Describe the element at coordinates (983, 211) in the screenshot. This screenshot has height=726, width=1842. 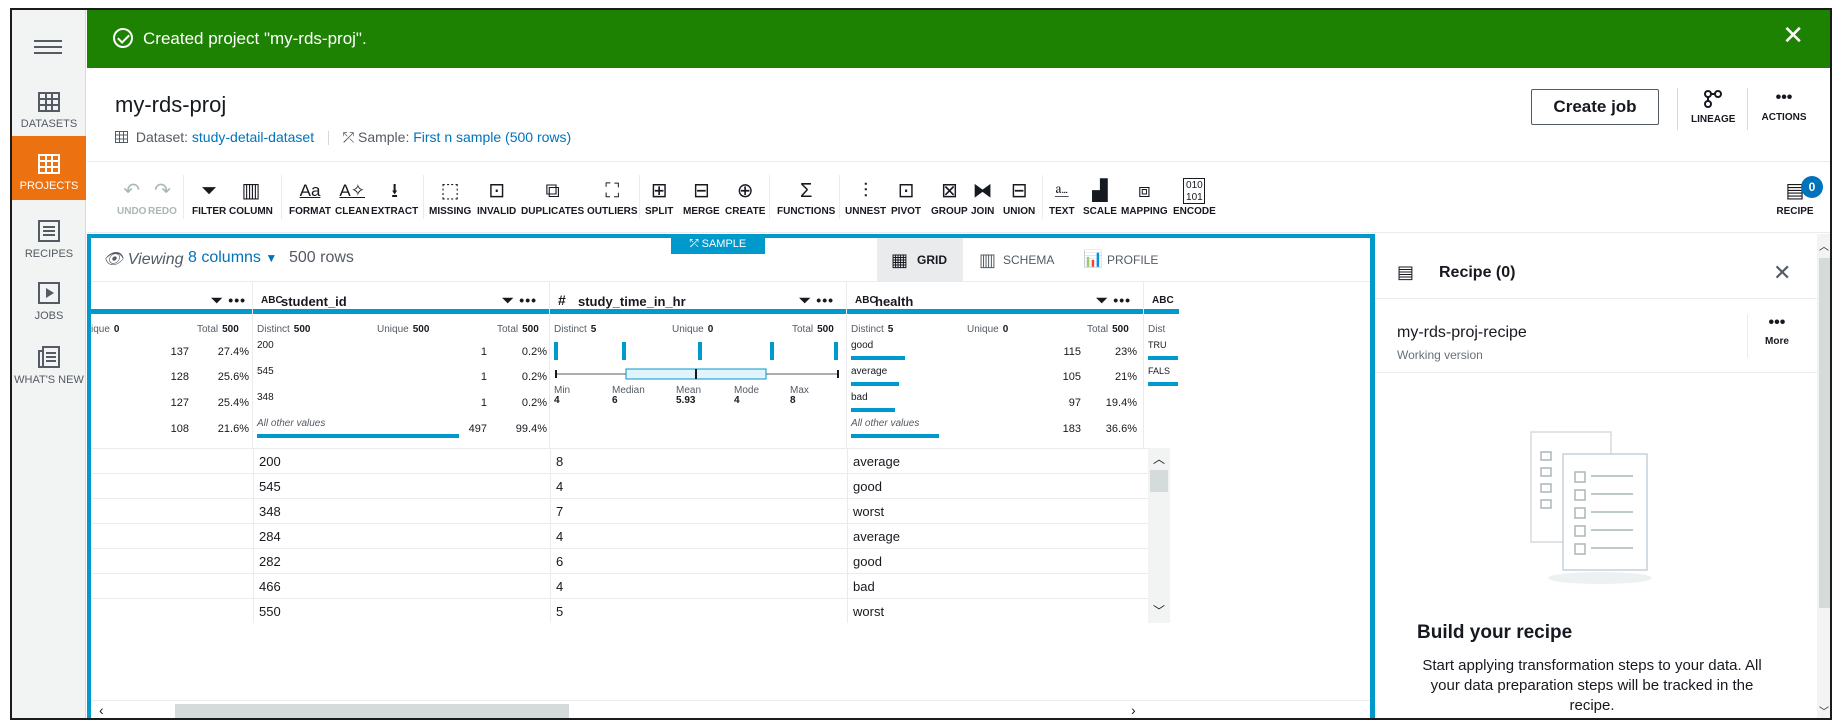
I see `join-label: JOIN` at that location.